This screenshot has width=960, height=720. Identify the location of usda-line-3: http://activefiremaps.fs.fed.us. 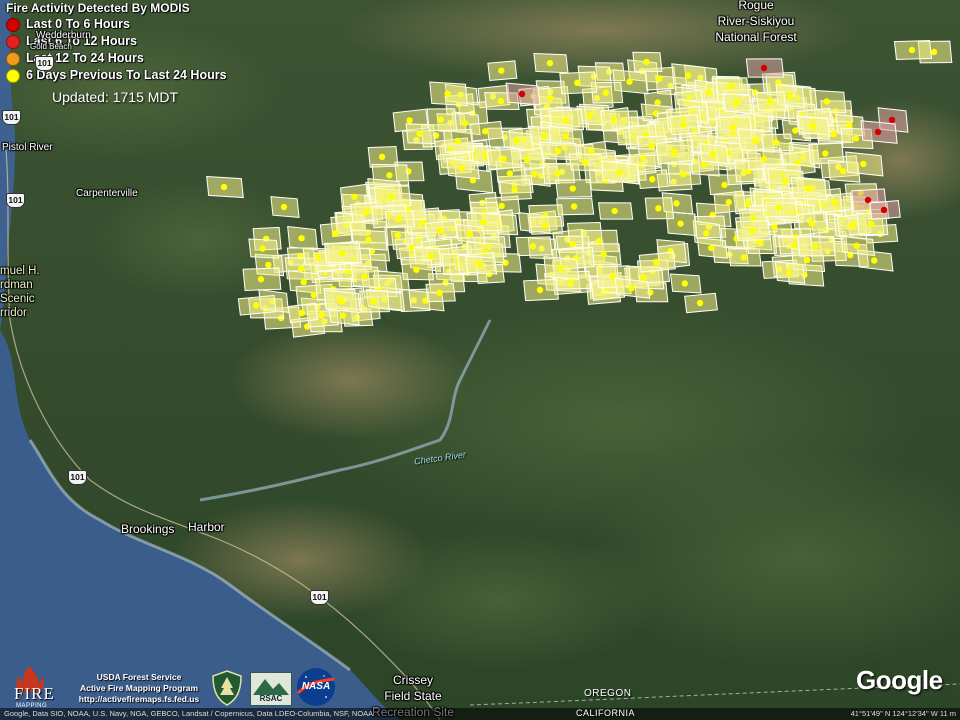
(139, 699).